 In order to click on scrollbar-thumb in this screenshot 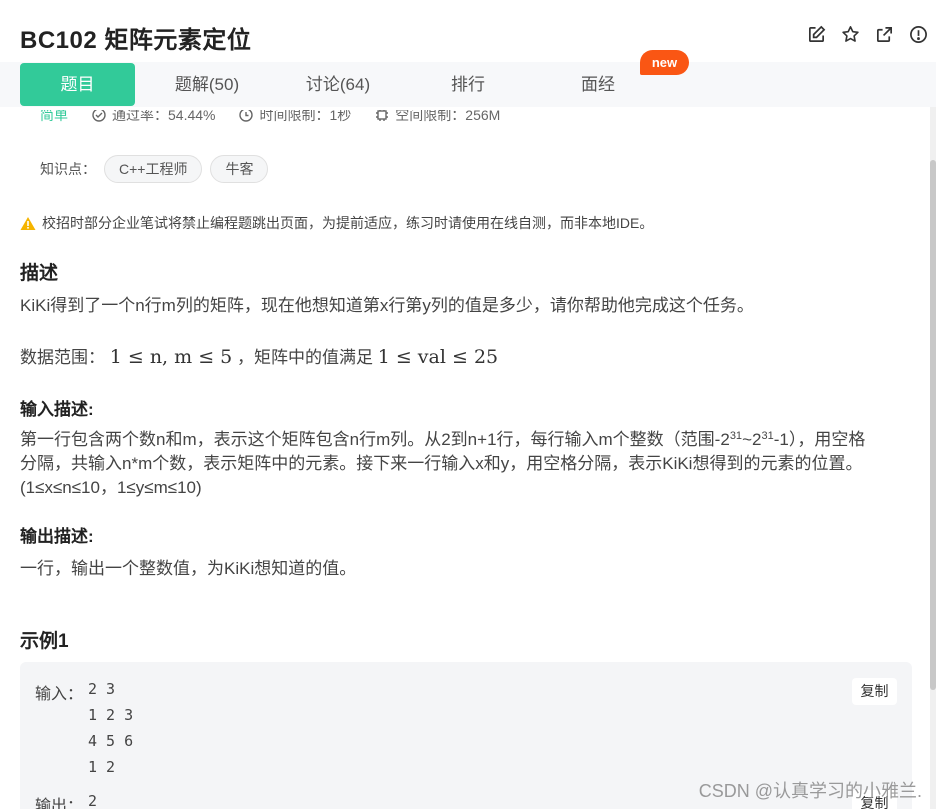, I will do `click(933, 425)`.